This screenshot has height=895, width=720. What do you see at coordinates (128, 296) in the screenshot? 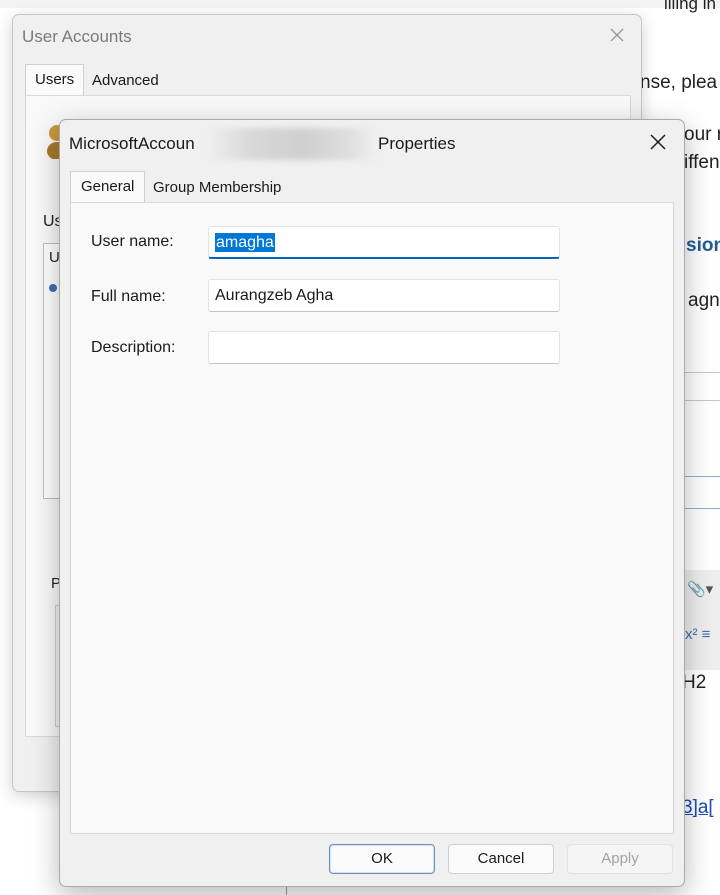
I see `fullname-label: Full name:` at bounding box center [128, 296].